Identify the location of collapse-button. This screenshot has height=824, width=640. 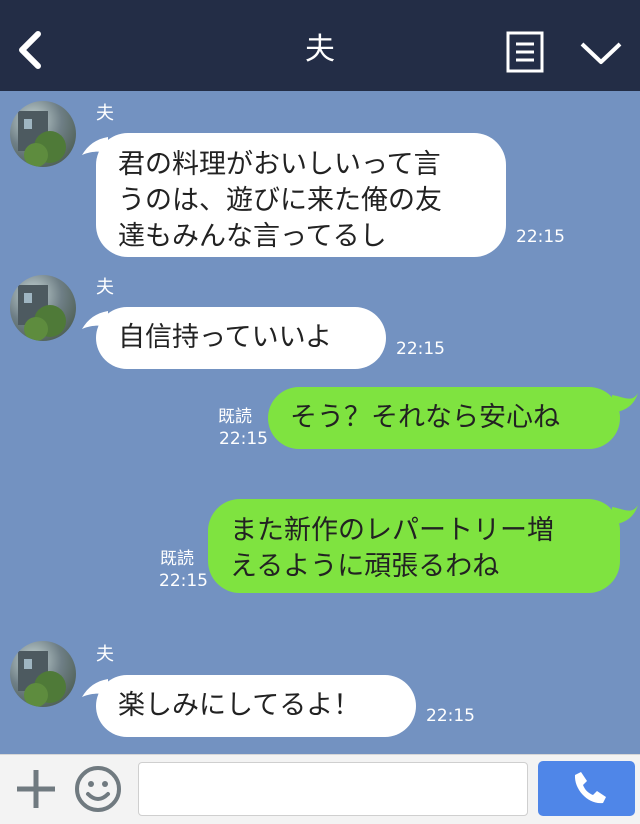
(601, 52).